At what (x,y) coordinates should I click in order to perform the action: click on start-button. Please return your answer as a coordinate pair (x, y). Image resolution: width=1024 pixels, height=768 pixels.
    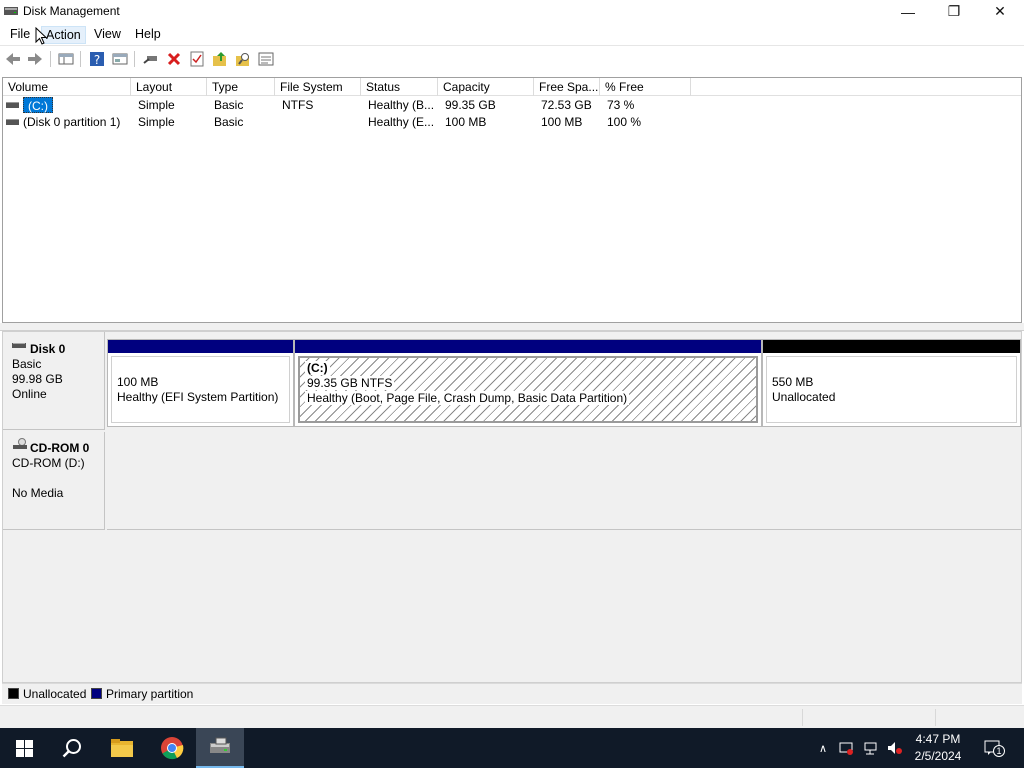
    Looking at the image, I should click on (24, 748).